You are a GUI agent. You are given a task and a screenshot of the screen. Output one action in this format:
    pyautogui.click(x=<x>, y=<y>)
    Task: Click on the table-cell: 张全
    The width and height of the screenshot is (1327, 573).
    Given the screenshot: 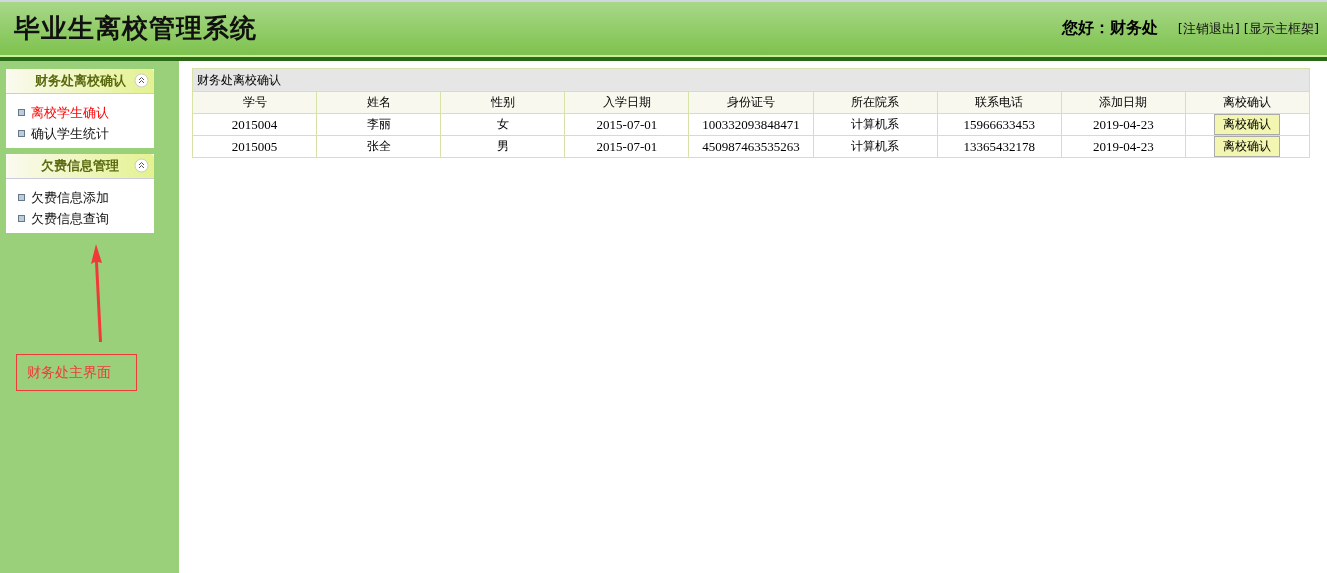 What is the action you would take?
    pyautogui.click(x=378, y=146)
    